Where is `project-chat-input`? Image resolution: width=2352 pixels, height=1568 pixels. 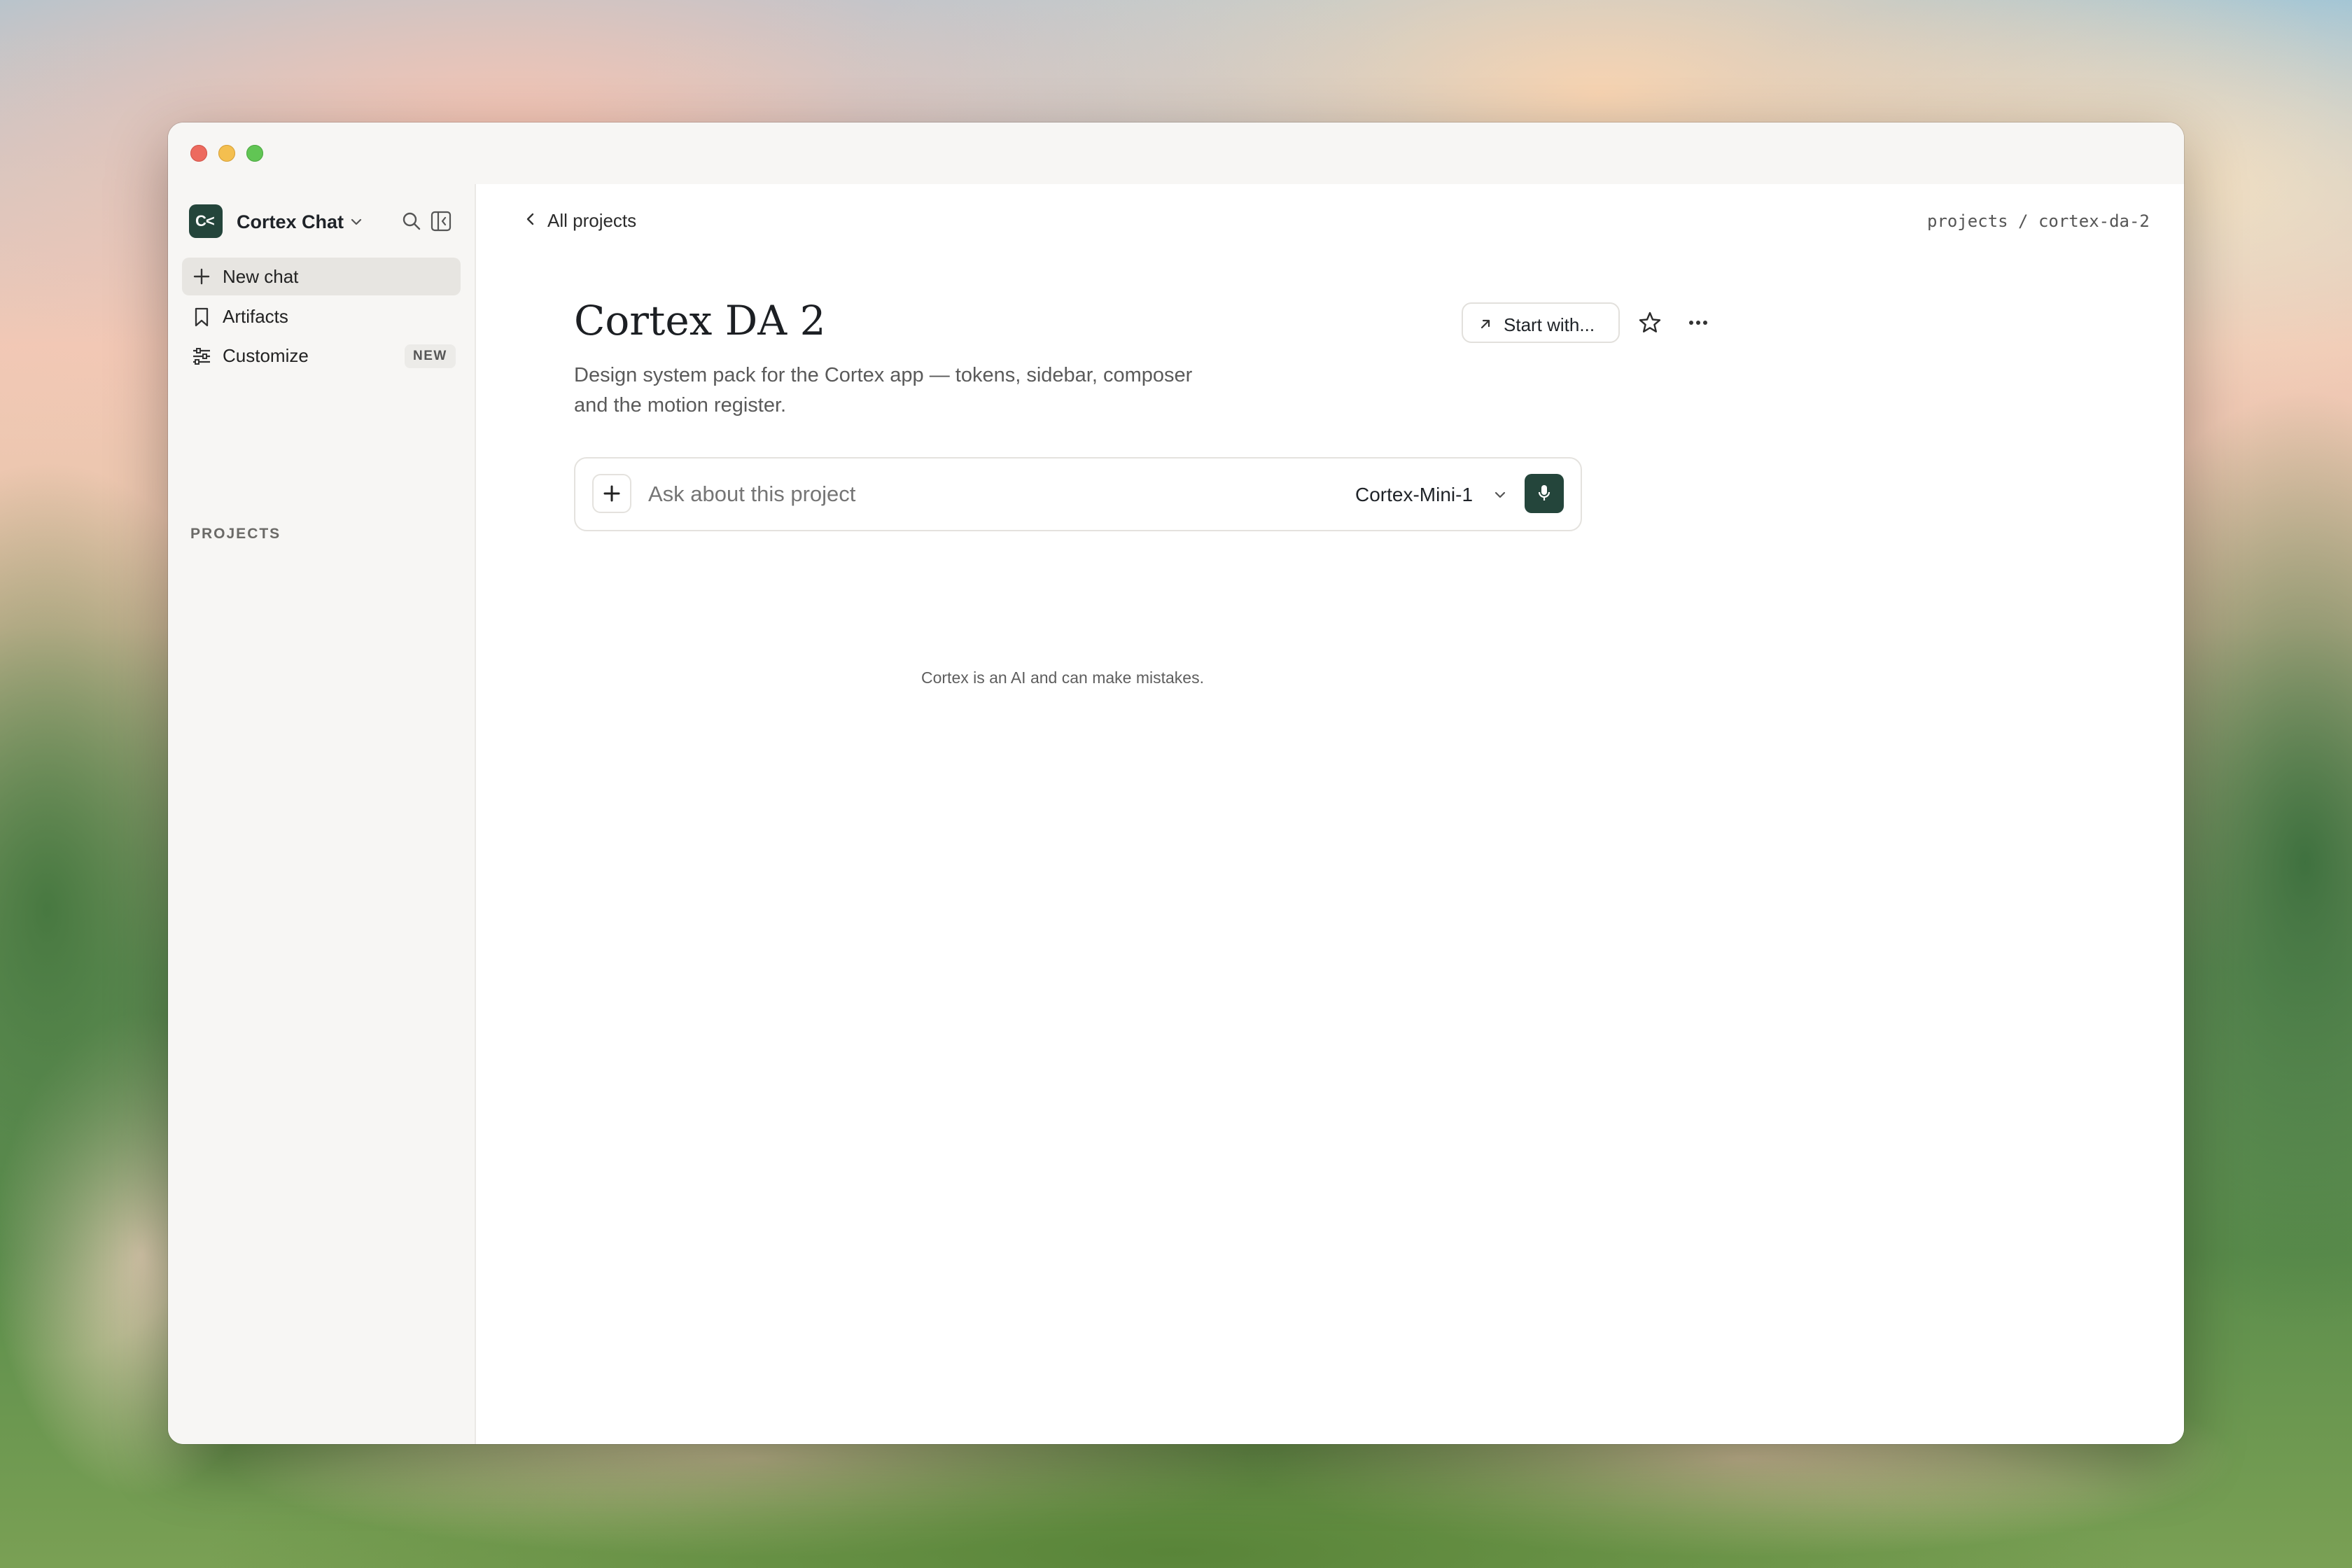
project-chat-input is located at coordinates (963, 494).